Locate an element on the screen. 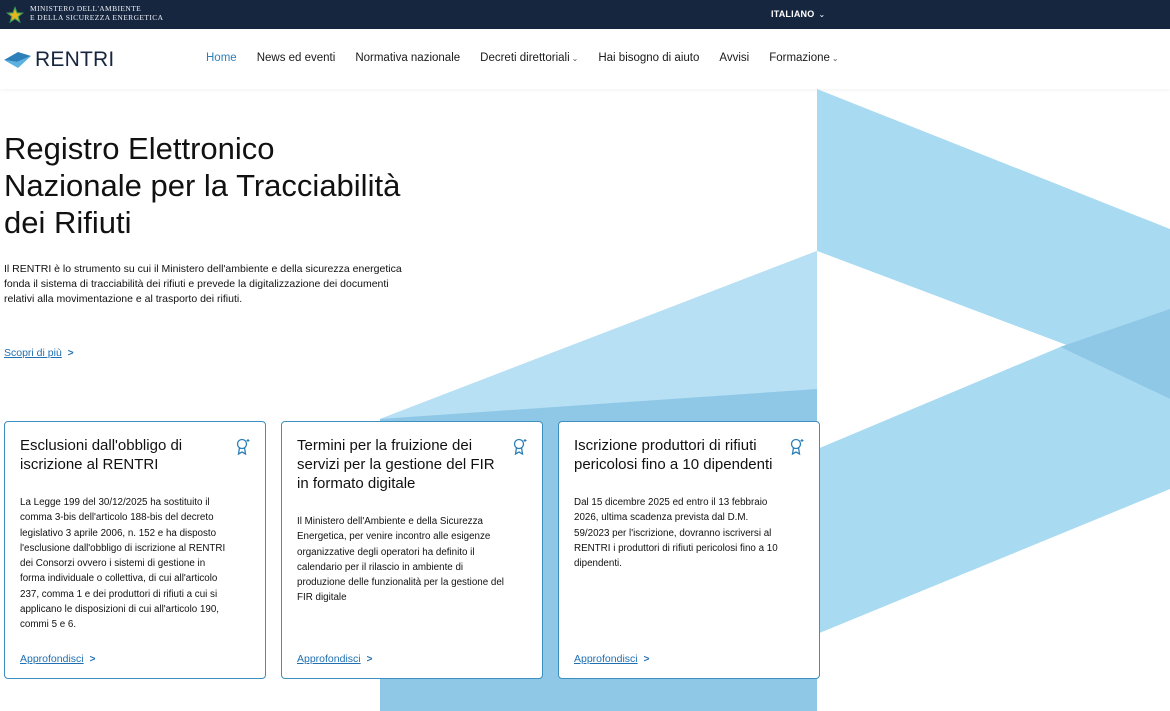 Image resolution: width=1170 pixels, height=711 pixels. card-body-line: 2026, ultima scadenza prevista dal D.M. is located at coordinates (661, 518).